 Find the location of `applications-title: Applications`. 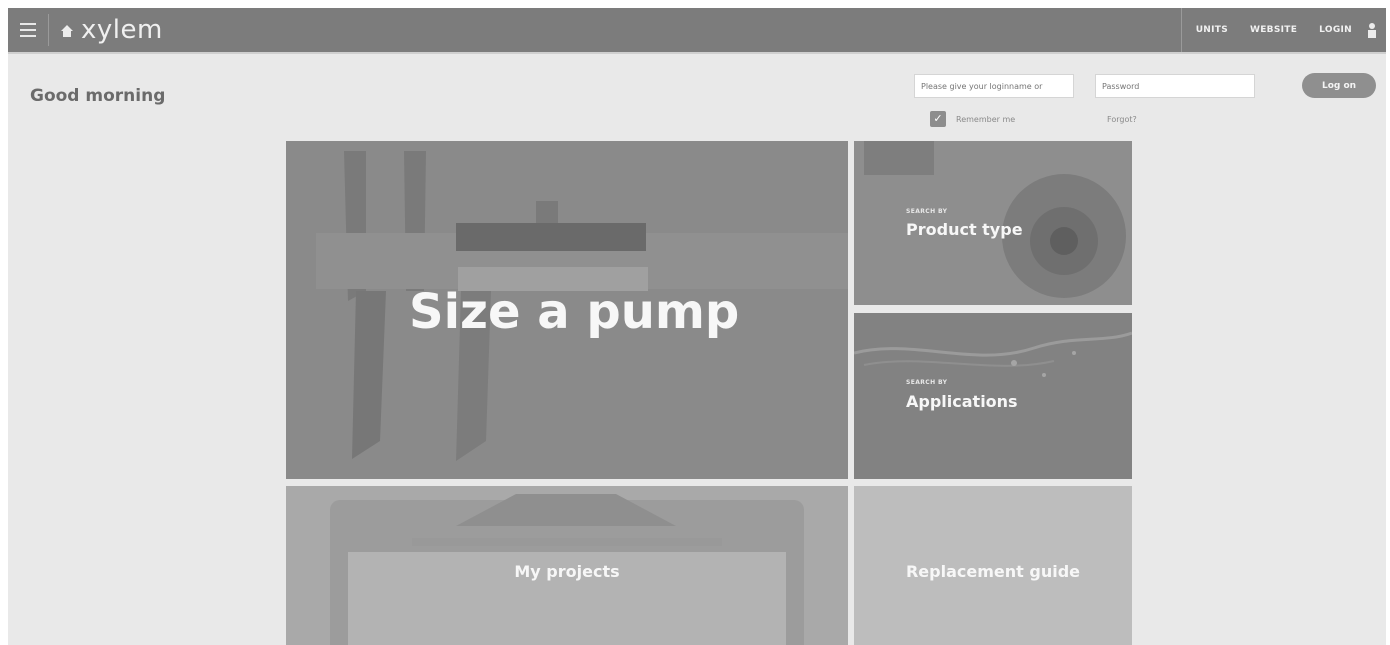

applications-title: Applications is located at coordinates (962, 401).